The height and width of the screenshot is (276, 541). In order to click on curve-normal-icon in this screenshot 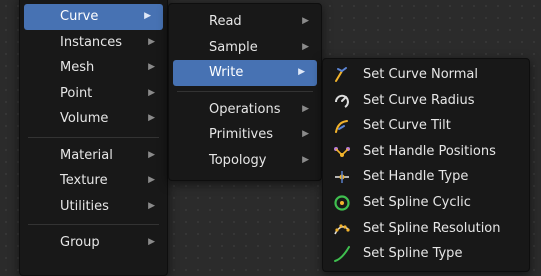, I will do `click(342, 75)`.